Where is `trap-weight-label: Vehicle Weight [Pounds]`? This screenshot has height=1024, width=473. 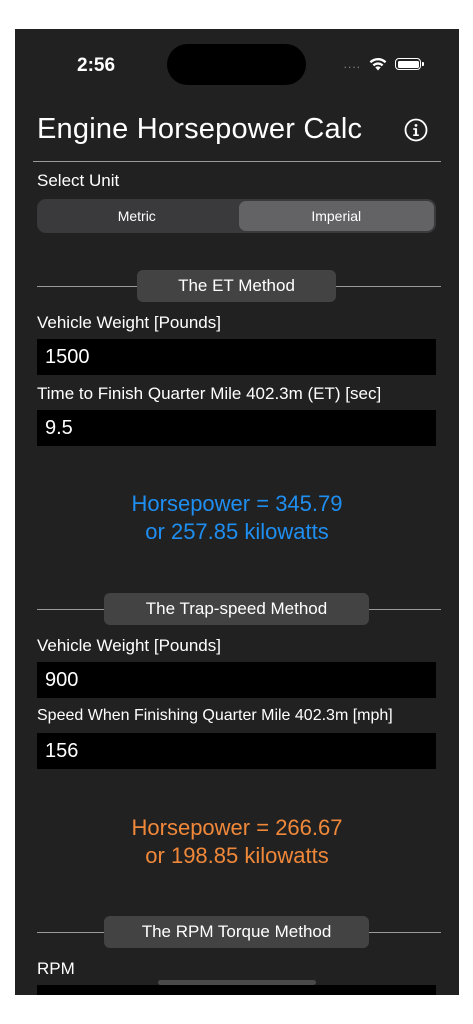 trap-weight-label: Vehicle Weight [Pounds] is located at coordinates (129, 645).